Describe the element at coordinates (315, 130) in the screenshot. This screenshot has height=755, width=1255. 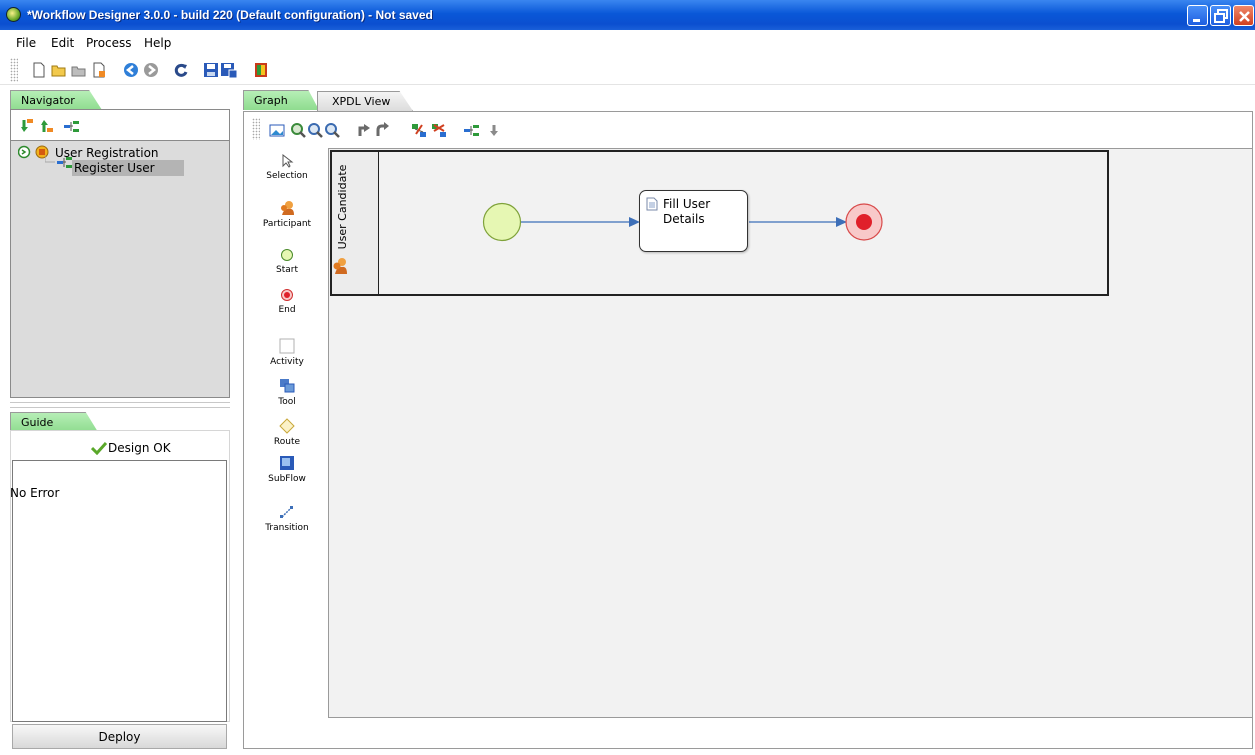
I see `zoom-actual-icon` at that location.